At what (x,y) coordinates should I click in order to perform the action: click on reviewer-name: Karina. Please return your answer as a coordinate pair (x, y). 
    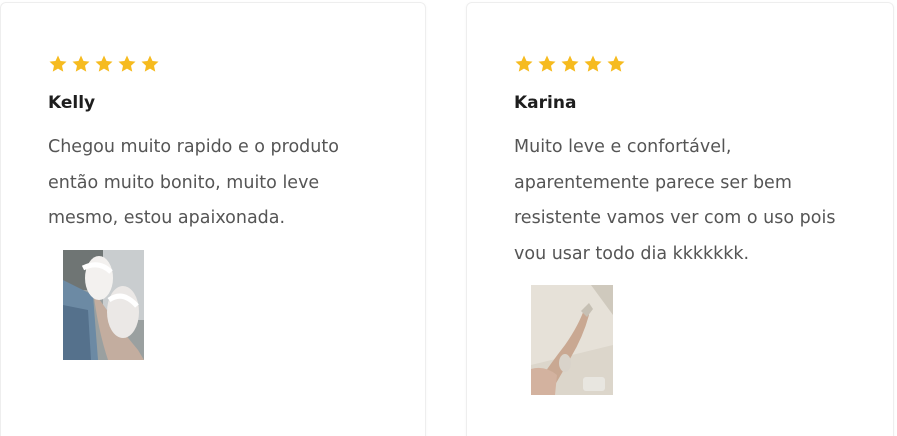
    Looking at the image, I should click on (545, 103).